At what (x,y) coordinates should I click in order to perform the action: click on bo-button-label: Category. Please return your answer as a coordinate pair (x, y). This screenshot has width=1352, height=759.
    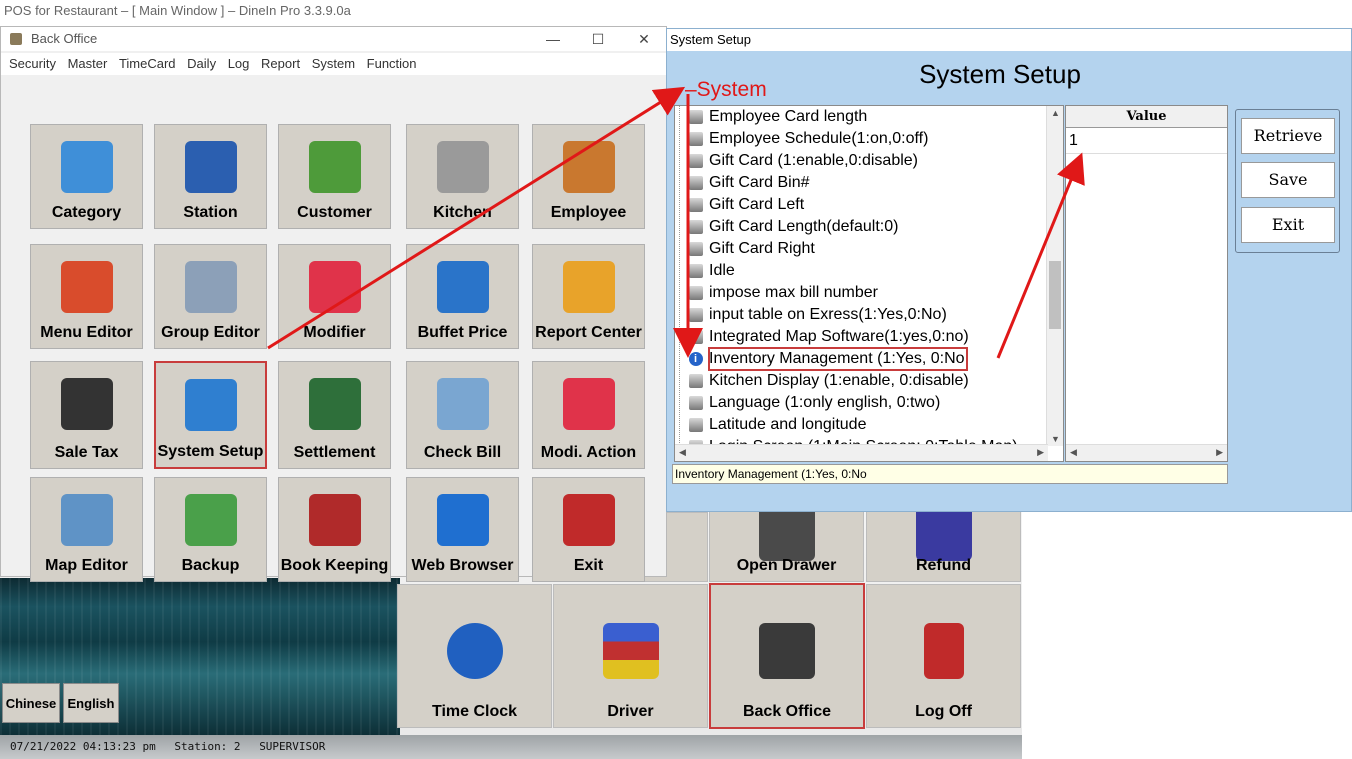
    Looking at the image, I should click on (86, 212).